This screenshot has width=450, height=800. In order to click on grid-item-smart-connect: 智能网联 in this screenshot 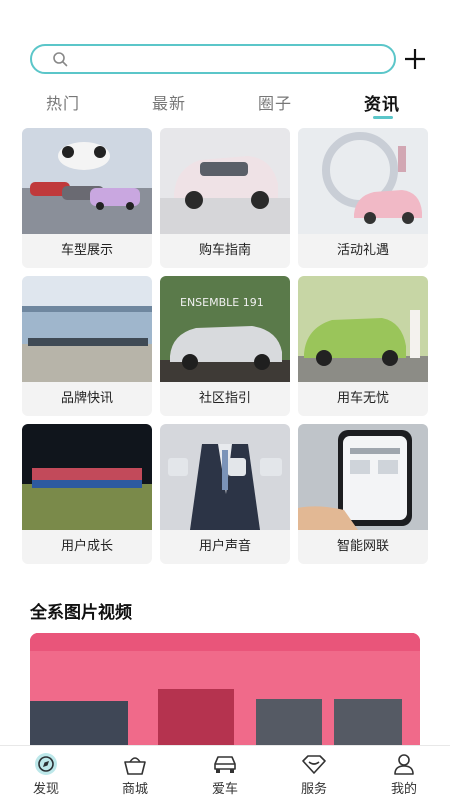, I will do `click(363, 494)`.